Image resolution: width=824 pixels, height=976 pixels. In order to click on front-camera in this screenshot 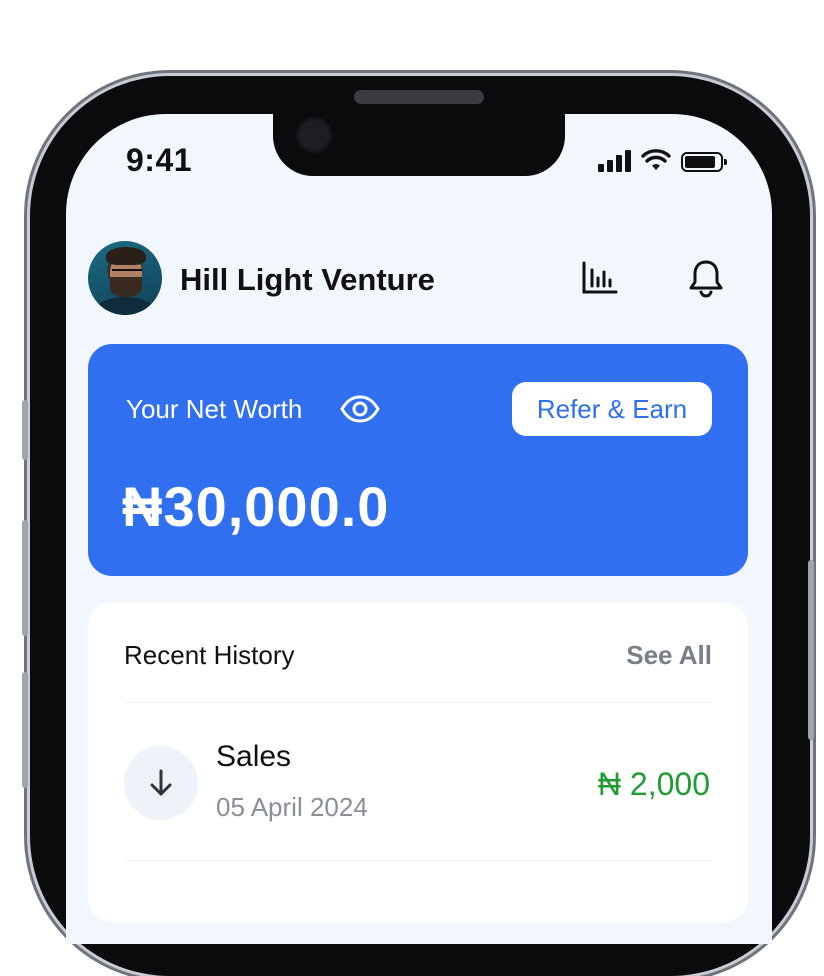, I will do `click(314, 135)`.